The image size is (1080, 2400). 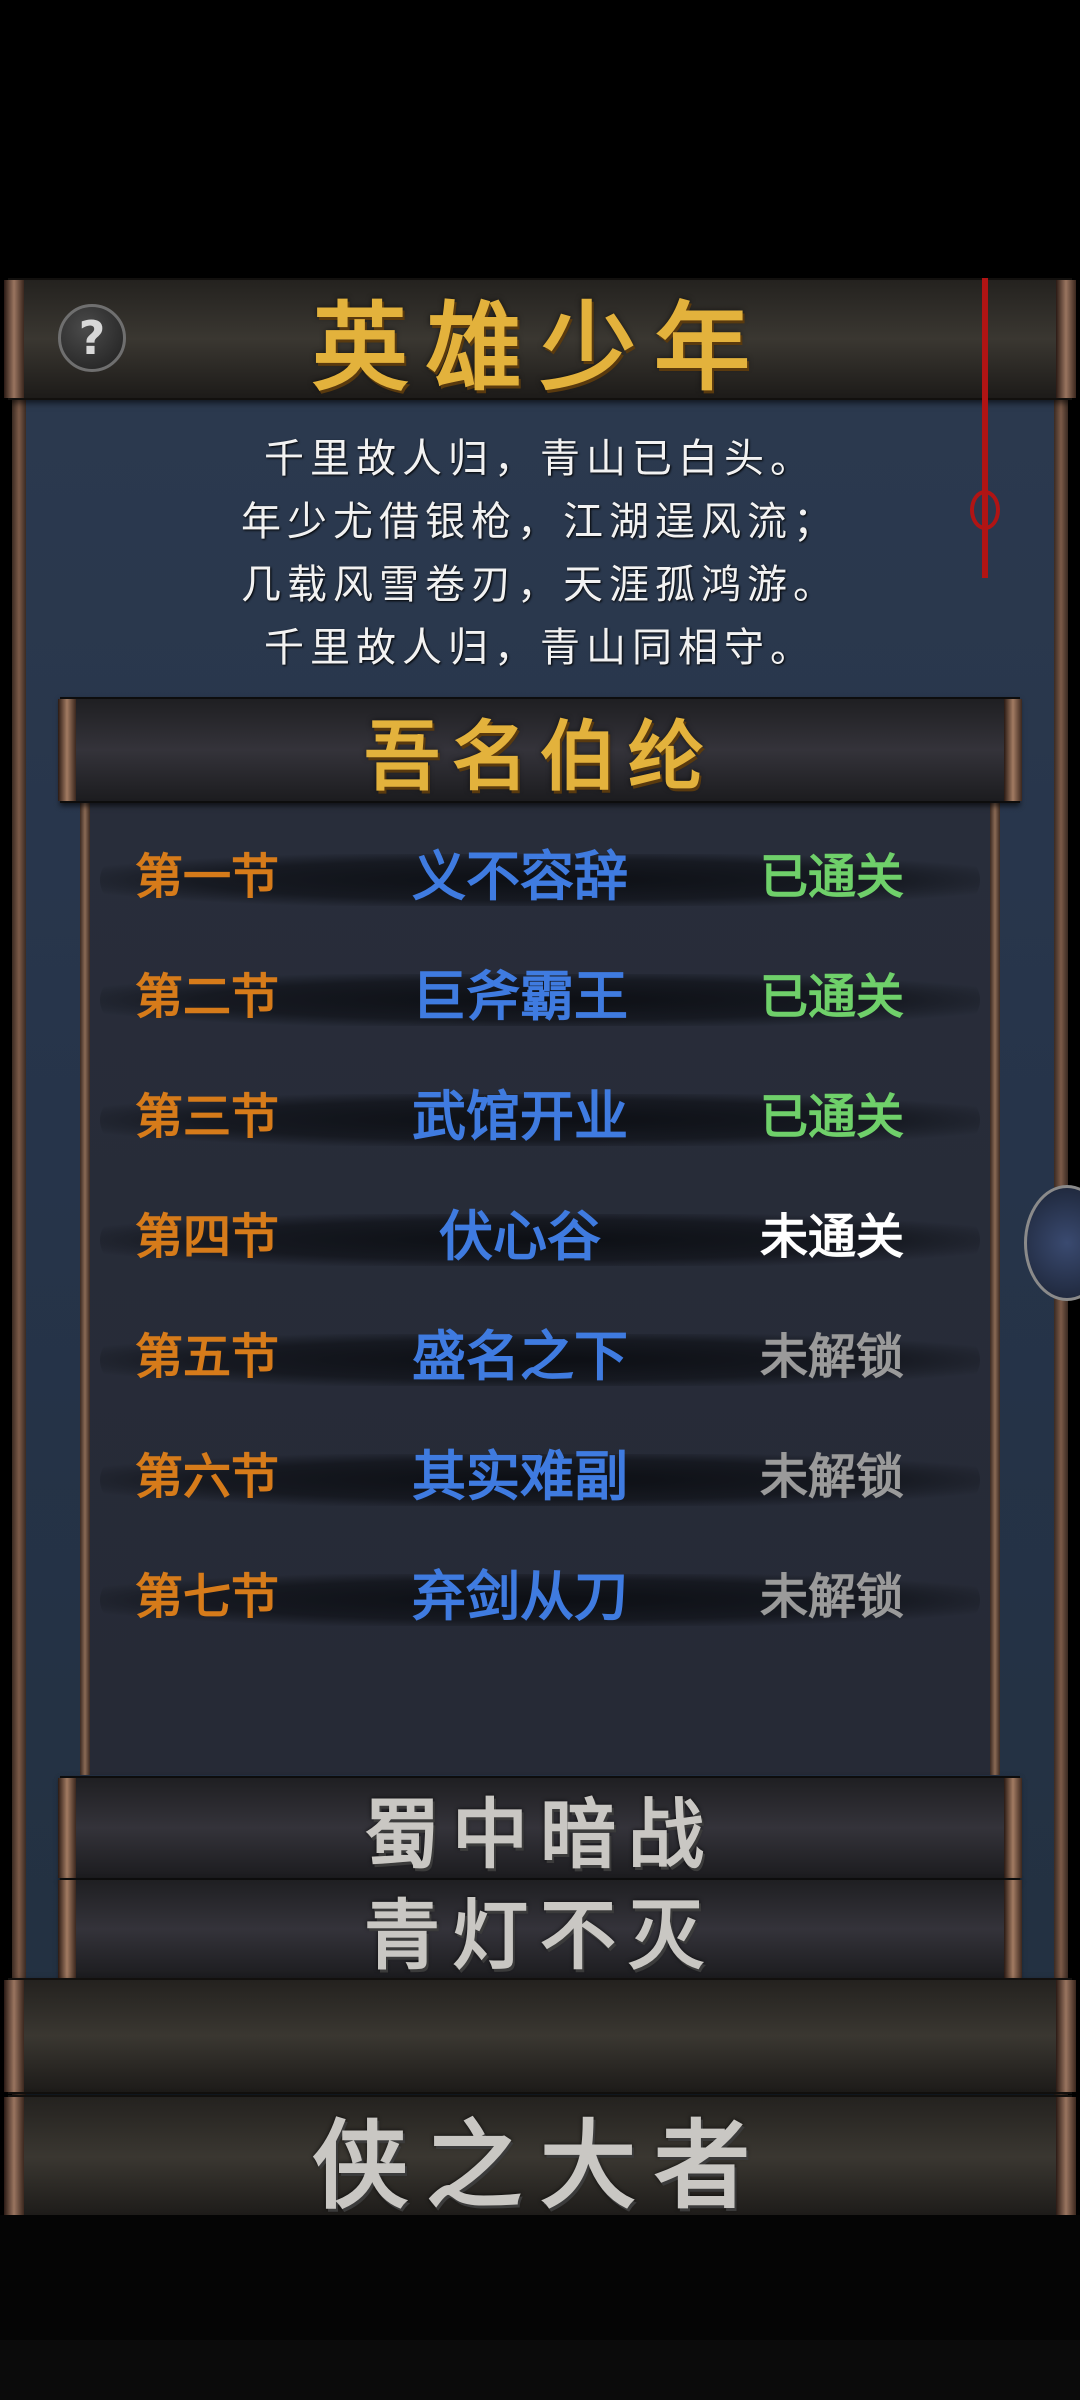 What do you see at coordinates (540, 2036) in the screenshot?
I see `scroll-bottom-roll` at bounding box center [540, 2036].